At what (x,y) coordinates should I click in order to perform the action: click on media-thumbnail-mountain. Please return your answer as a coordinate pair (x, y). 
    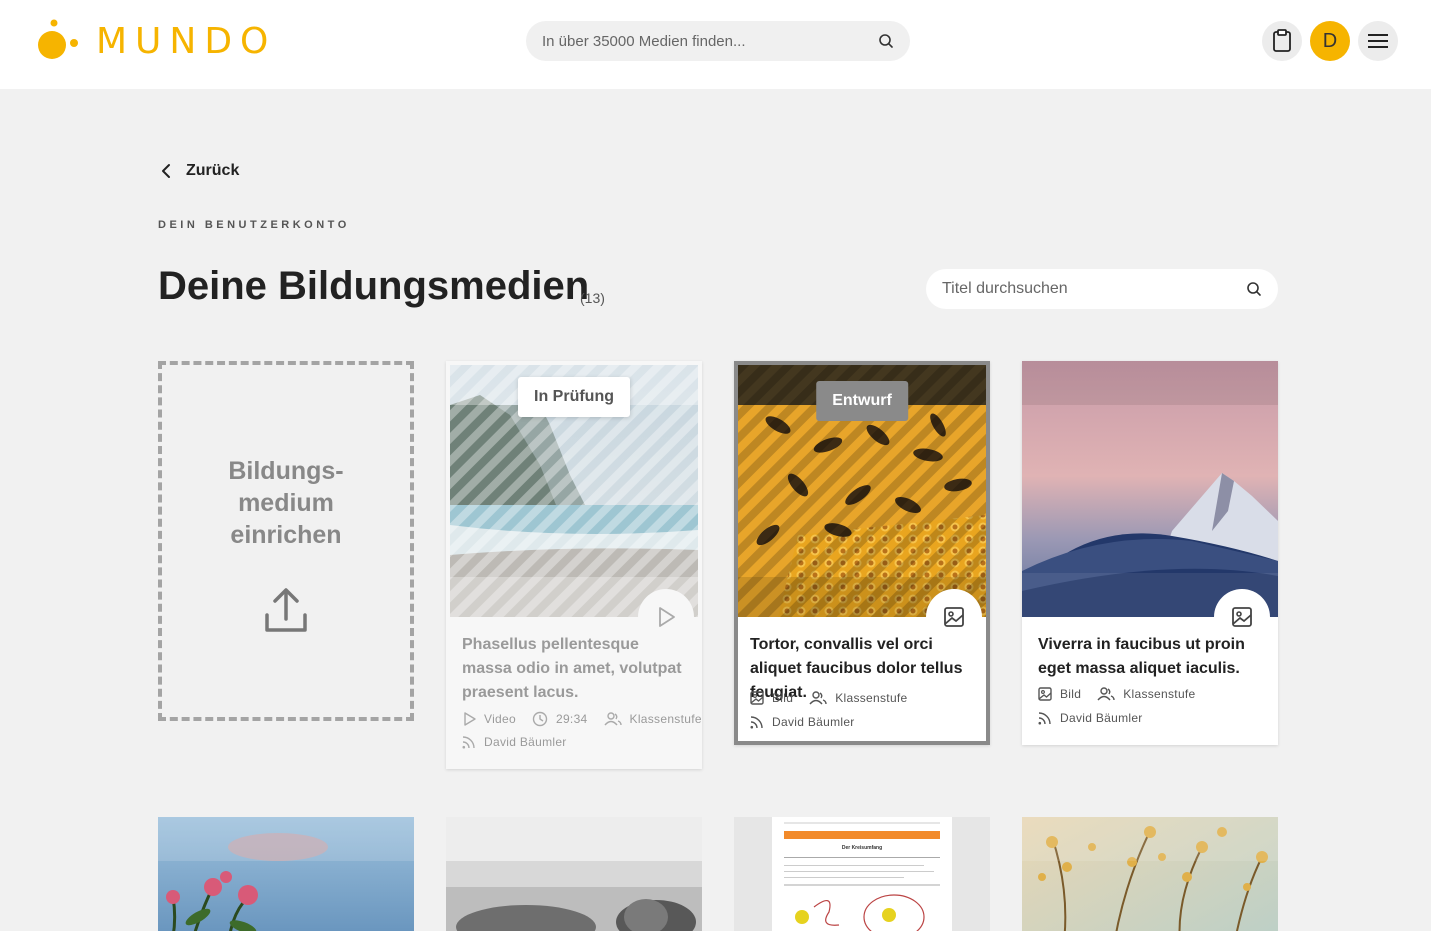
    Looking at the image, I should click on (1150, 489).